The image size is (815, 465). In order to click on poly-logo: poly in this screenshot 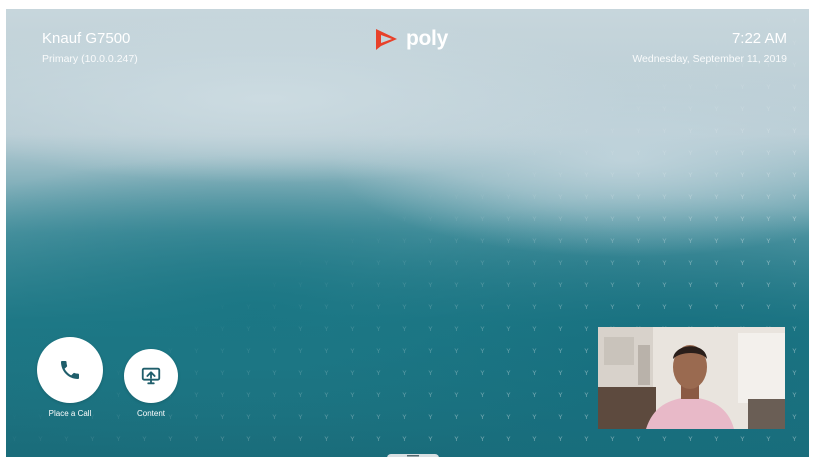, I will do `click(410, 39)`.